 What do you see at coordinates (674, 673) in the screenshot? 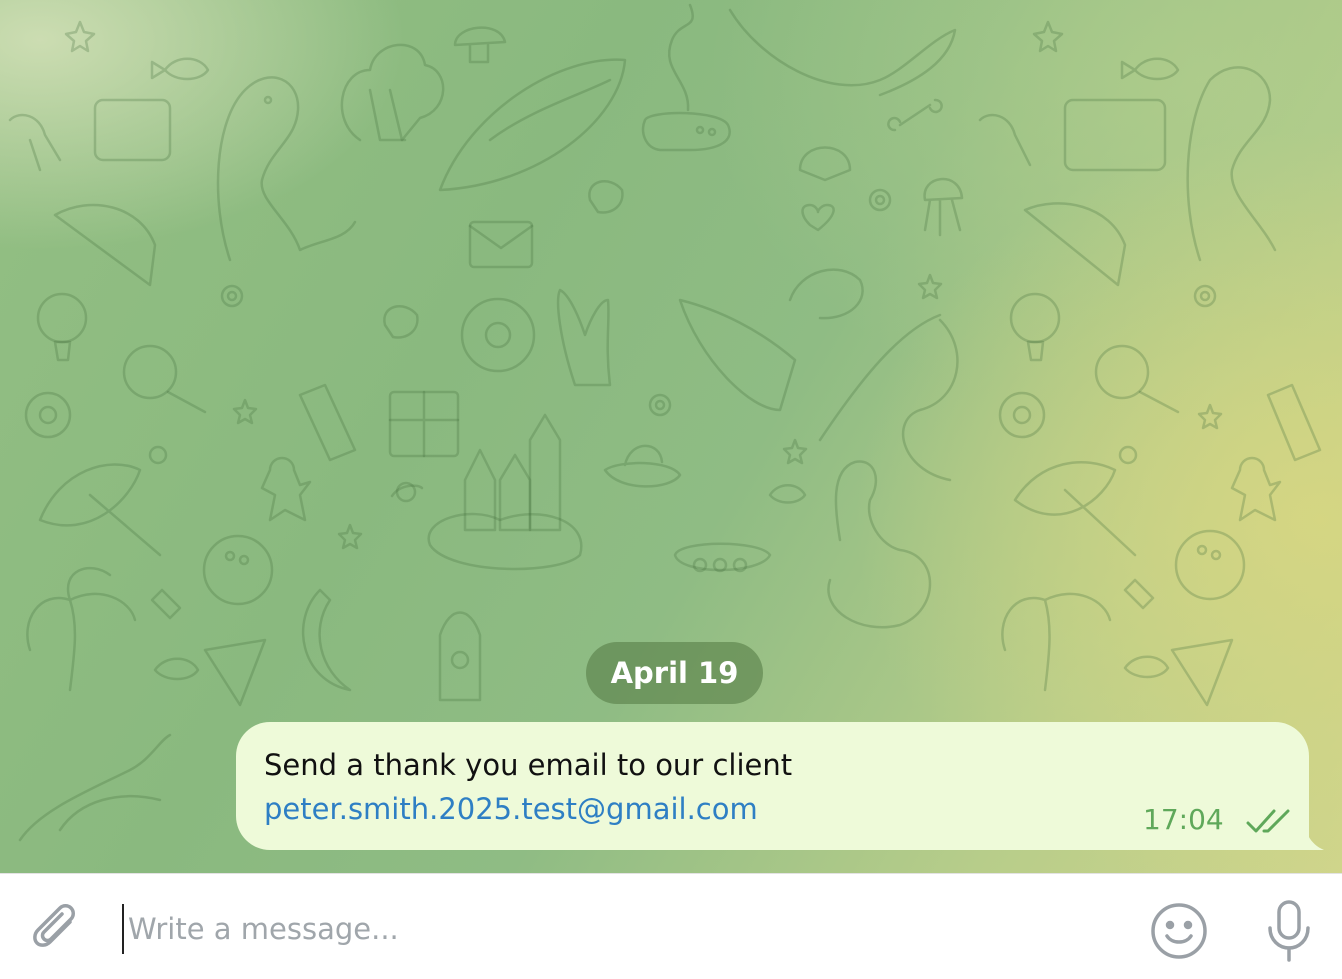
I see `date-separator: April 19` at bounding box center [674, 673].